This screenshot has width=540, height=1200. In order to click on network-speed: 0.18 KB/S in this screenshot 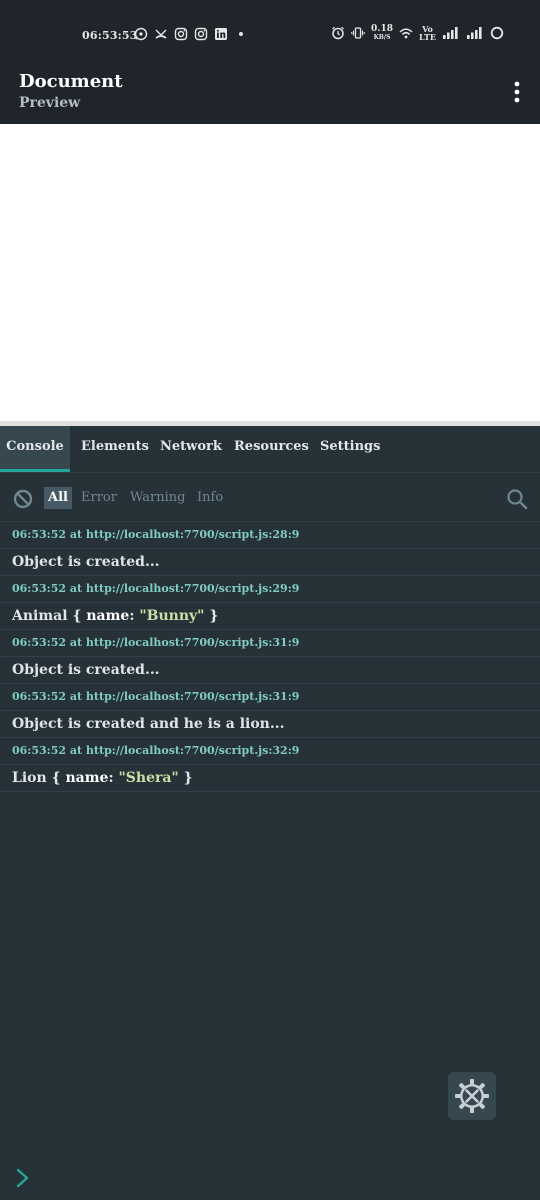, I will do `click(382, 33)`.